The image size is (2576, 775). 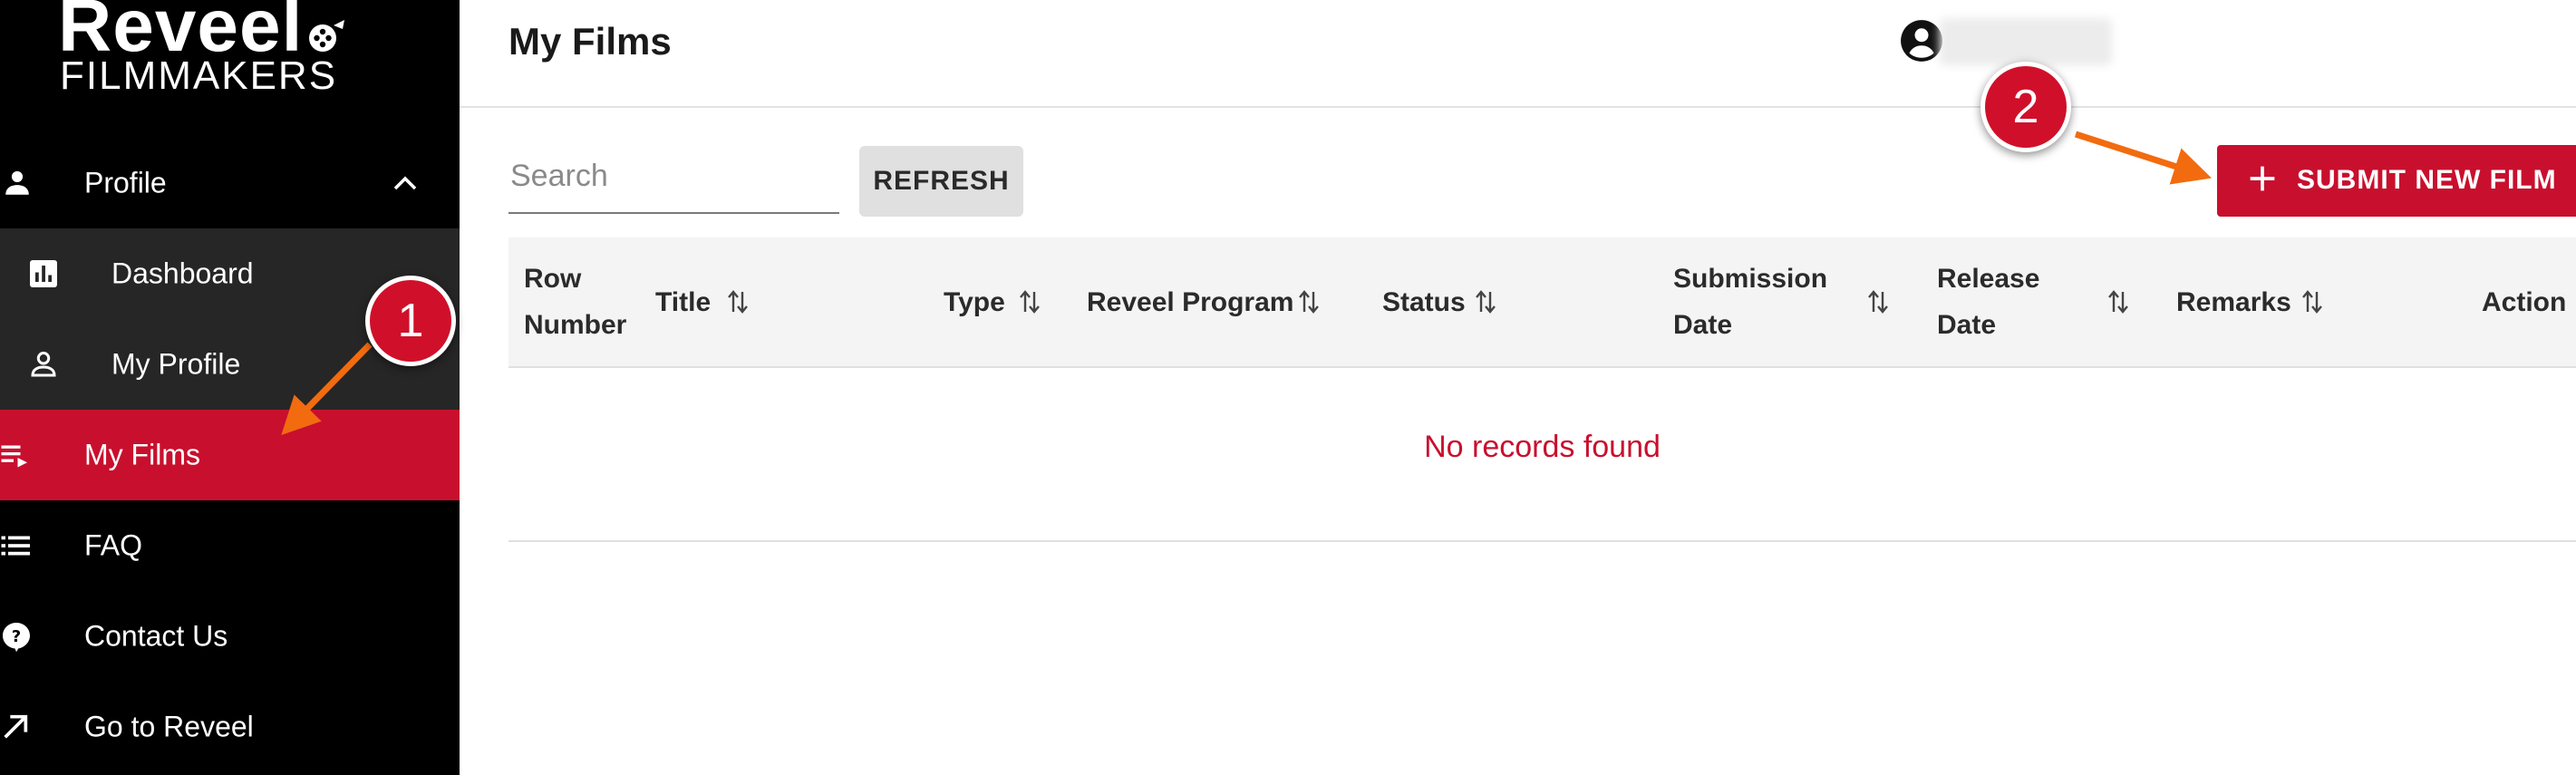 I want to click on arrow-up-right-icon, so click(x=16, y=726).